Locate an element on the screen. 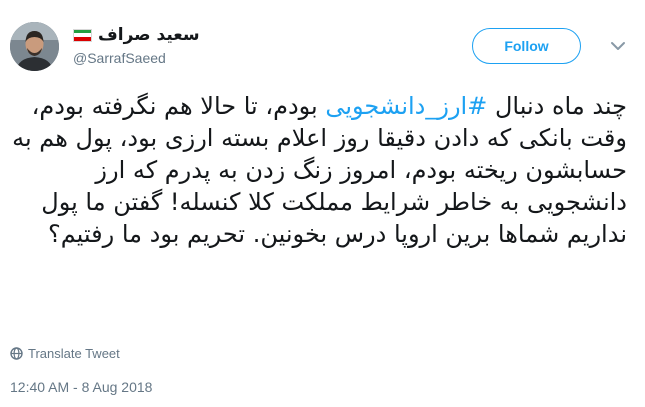  translate-tweet-link: Translate Tweet is located at coordinates (65, 353).